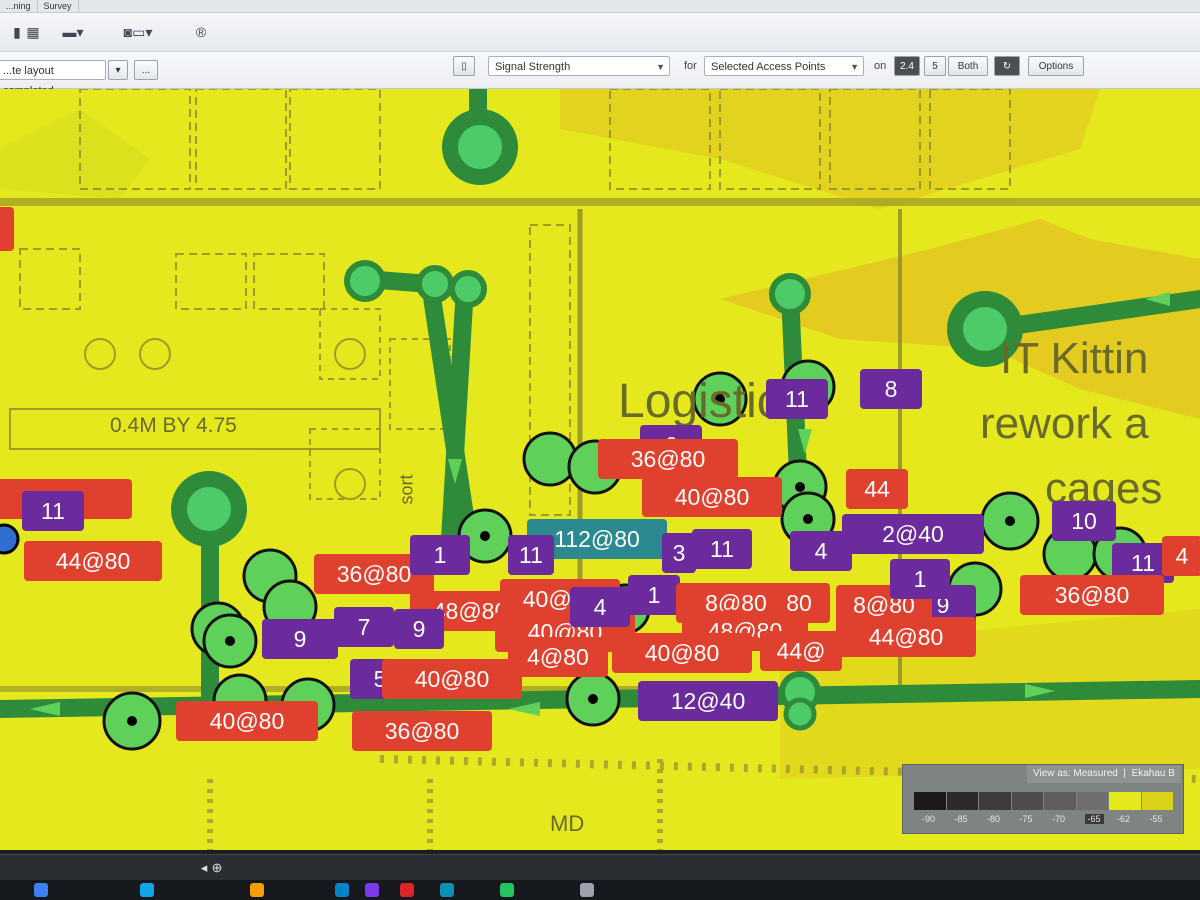 Image resolution: width=1200 pixels, height=900 pixels. What do you see at coordinates (891, 389) in the screenshot?
I see `channel-tag-purple: 8` at bounding box center [891, 389].